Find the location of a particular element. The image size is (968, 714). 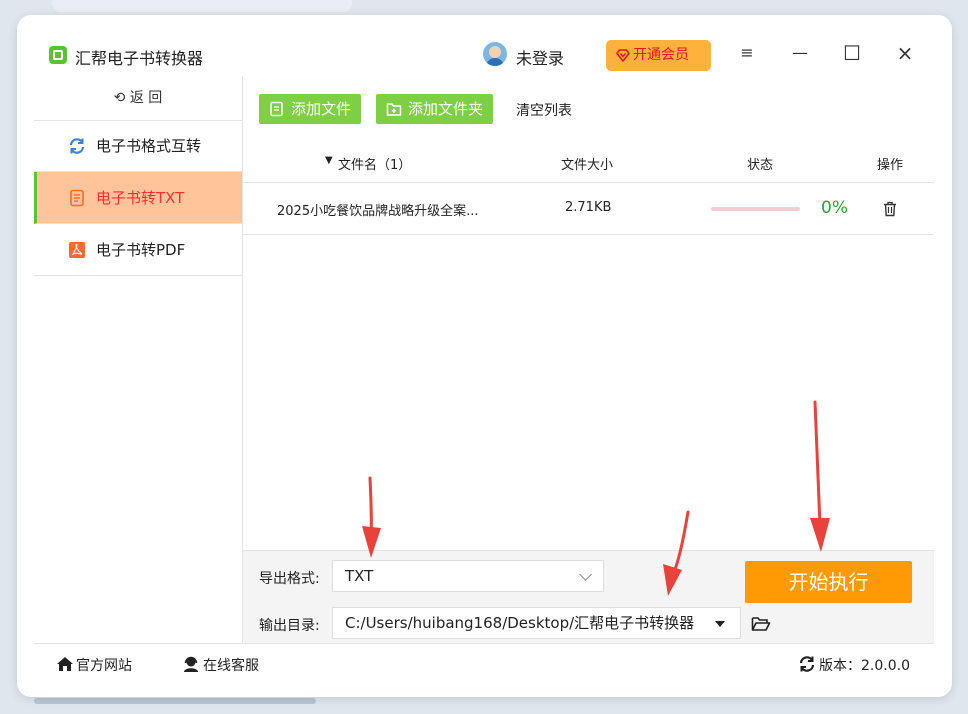

open-folder-icon is located at coordinates (761, 624).